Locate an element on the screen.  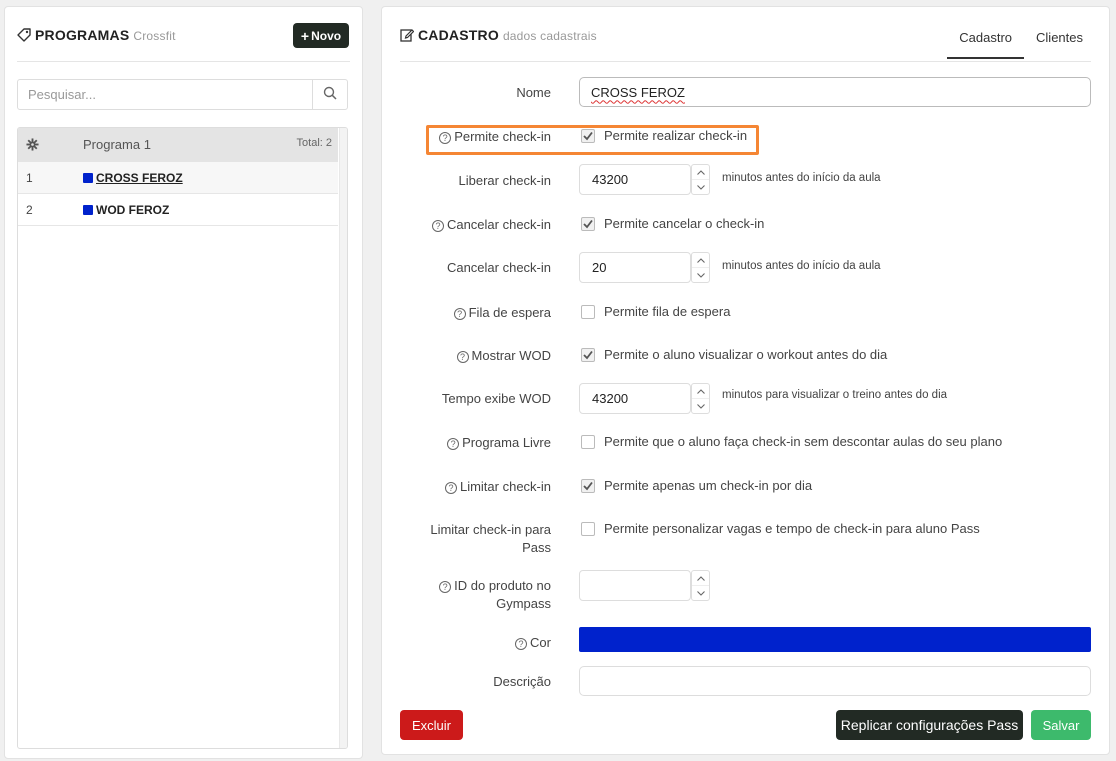
scrollbar is located at coordinates (343, 438).